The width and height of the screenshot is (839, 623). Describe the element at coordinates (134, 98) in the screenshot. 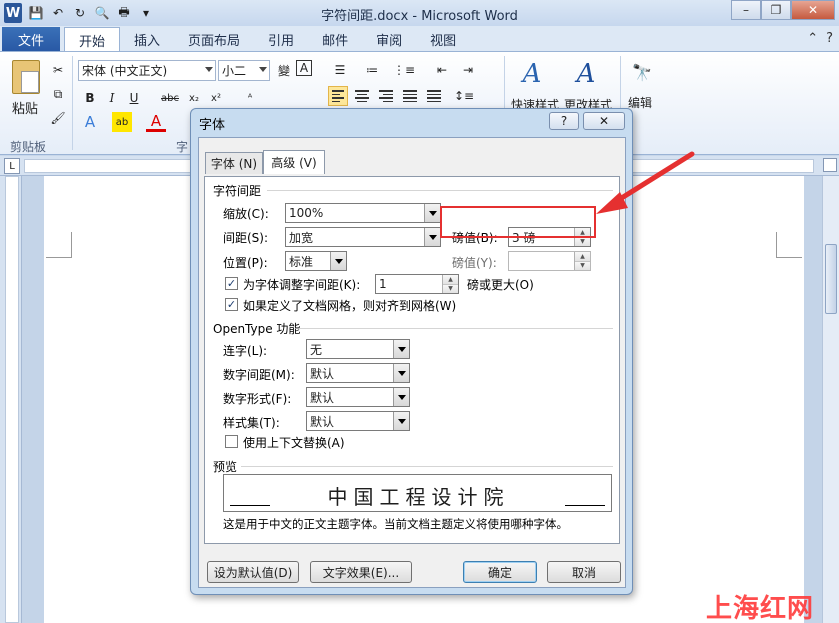

I see `underline-icon: U` at that location.